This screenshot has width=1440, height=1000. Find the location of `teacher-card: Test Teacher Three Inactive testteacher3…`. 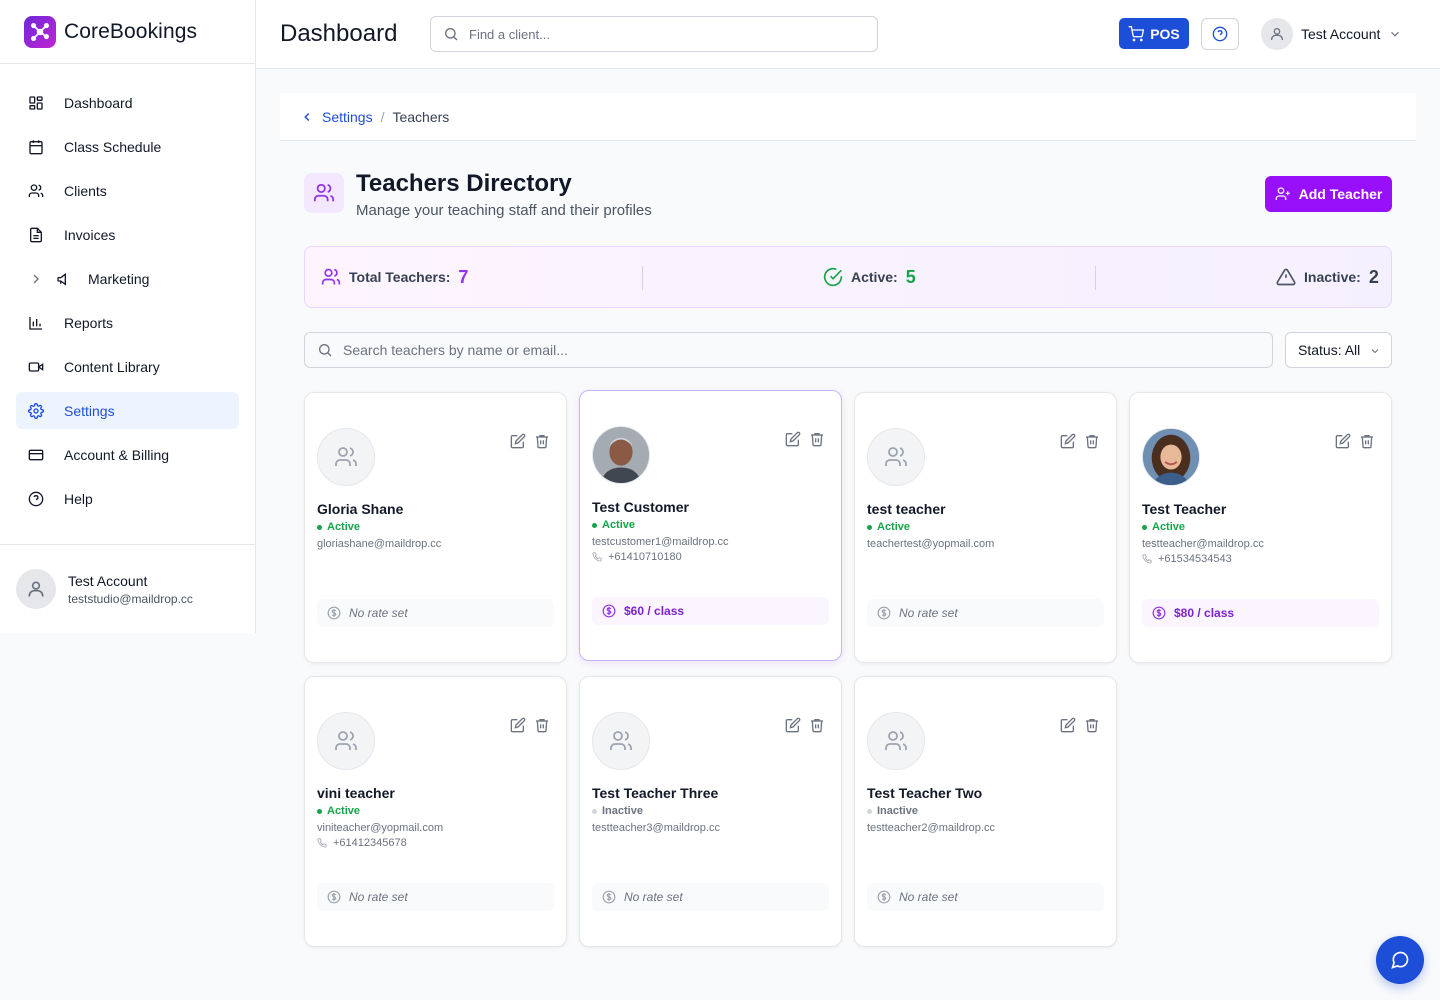

teacher-card: Test Teacher Three Inactive testteacher3… is located at coordinates (710, 811).